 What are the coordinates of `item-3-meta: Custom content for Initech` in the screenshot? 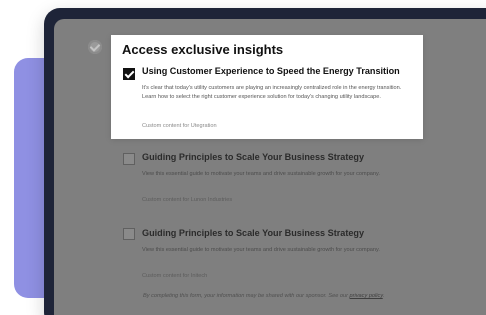 It's located at (175, 276).